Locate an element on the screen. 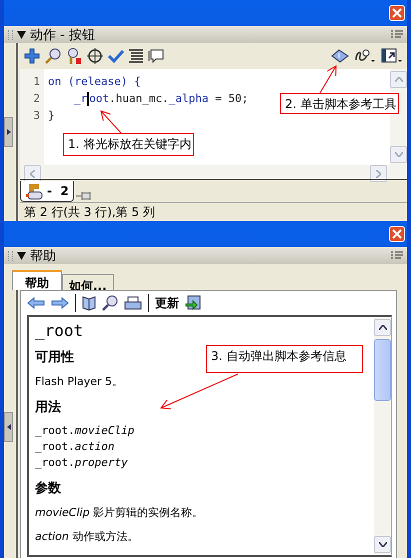 The height and width of the screenshot is (558, 411). code-keyword: _r is located at coordinates (81, 98).